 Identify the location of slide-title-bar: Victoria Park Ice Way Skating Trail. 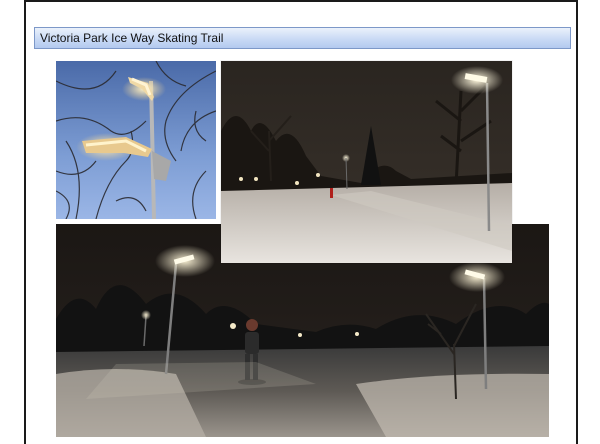
(302, 38).